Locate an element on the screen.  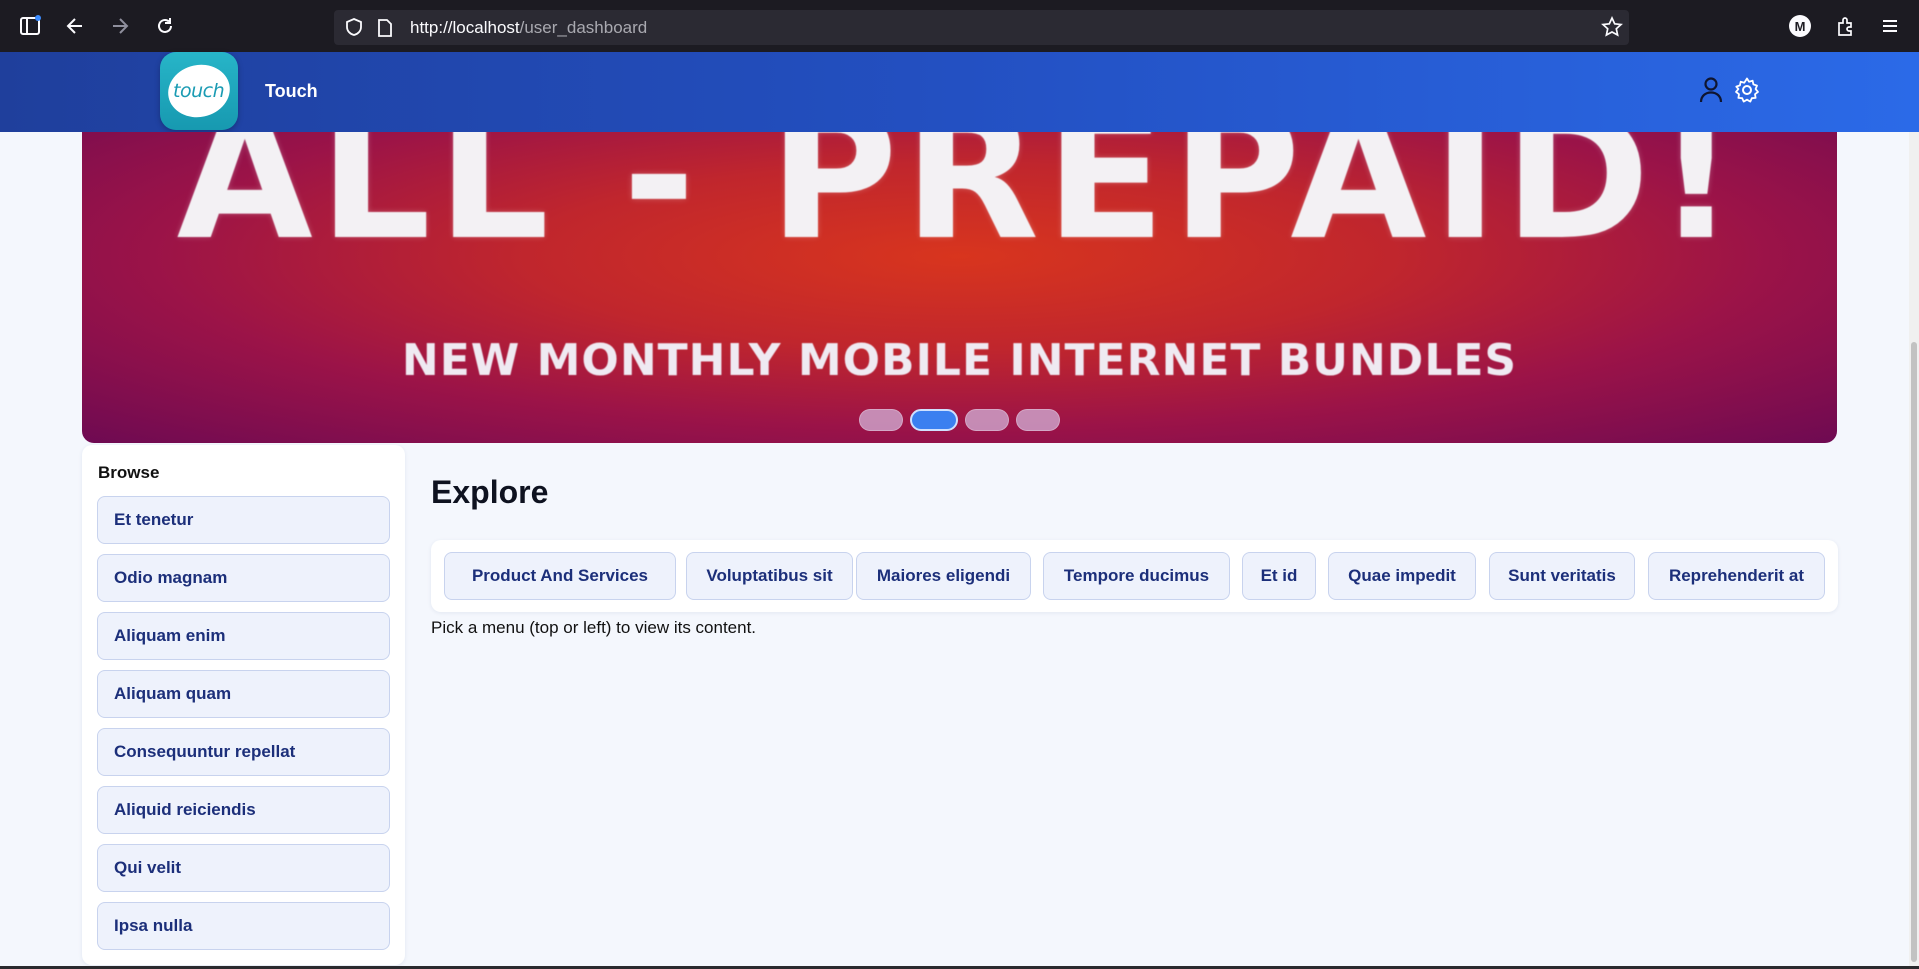
sidebar-toggle-icon is located at coordinates (30, 26).